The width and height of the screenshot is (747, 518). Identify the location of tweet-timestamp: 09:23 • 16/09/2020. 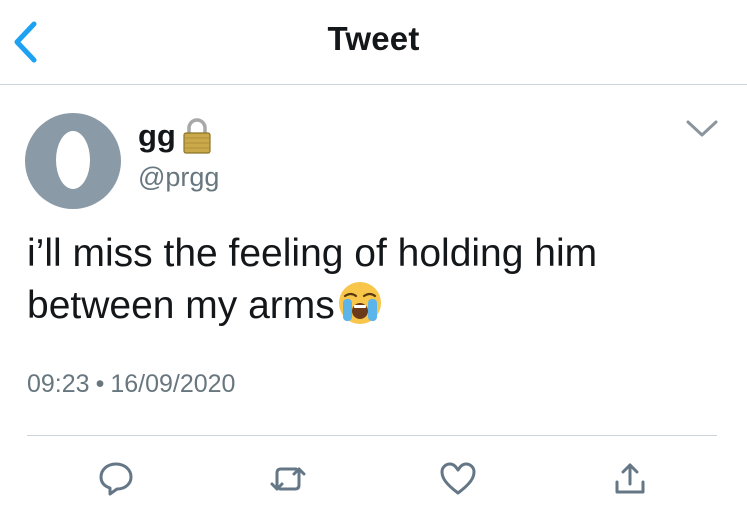
(131, 384).